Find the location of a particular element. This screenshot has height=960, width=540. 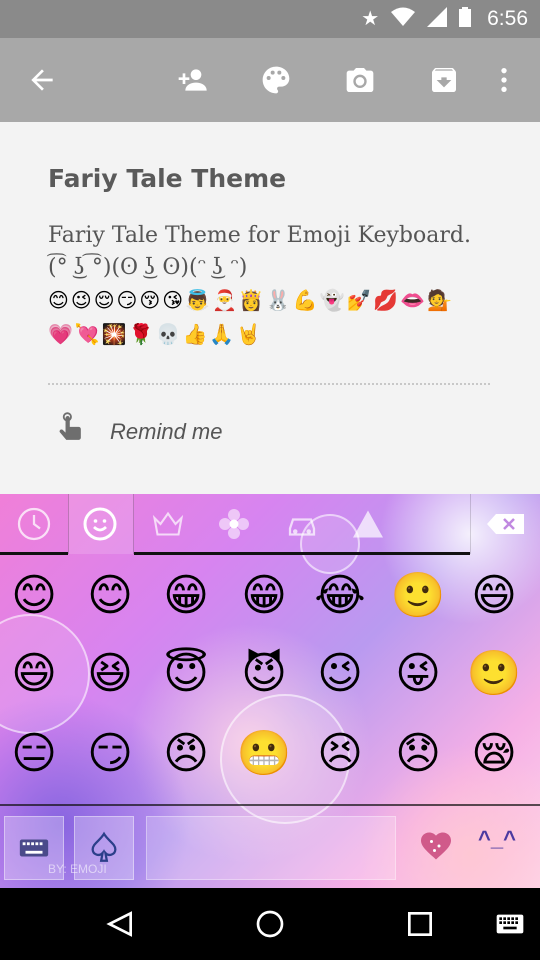

triangle-icon is located at coordinates (368, 524).